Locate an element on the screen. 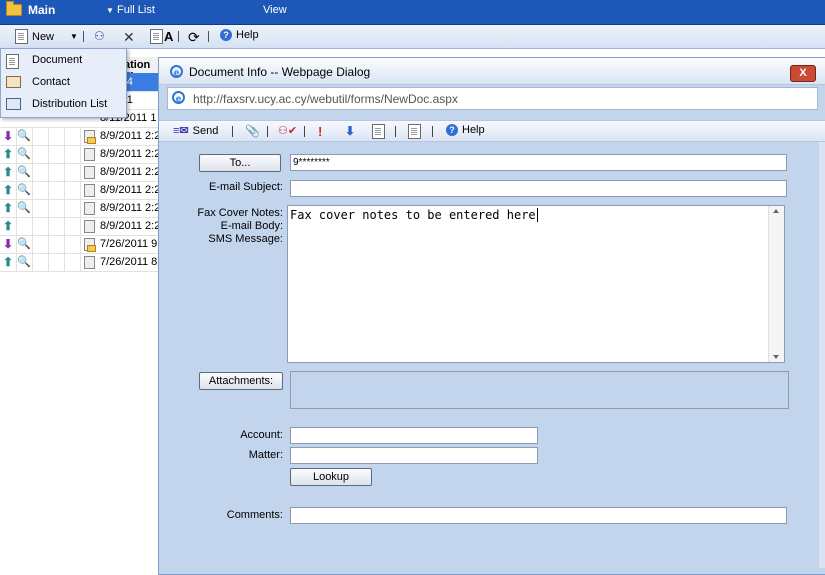 The height and width of the screenshot is (575, 825). email-subject-label: E-mail Subject: is located at coordinates (246, 187).